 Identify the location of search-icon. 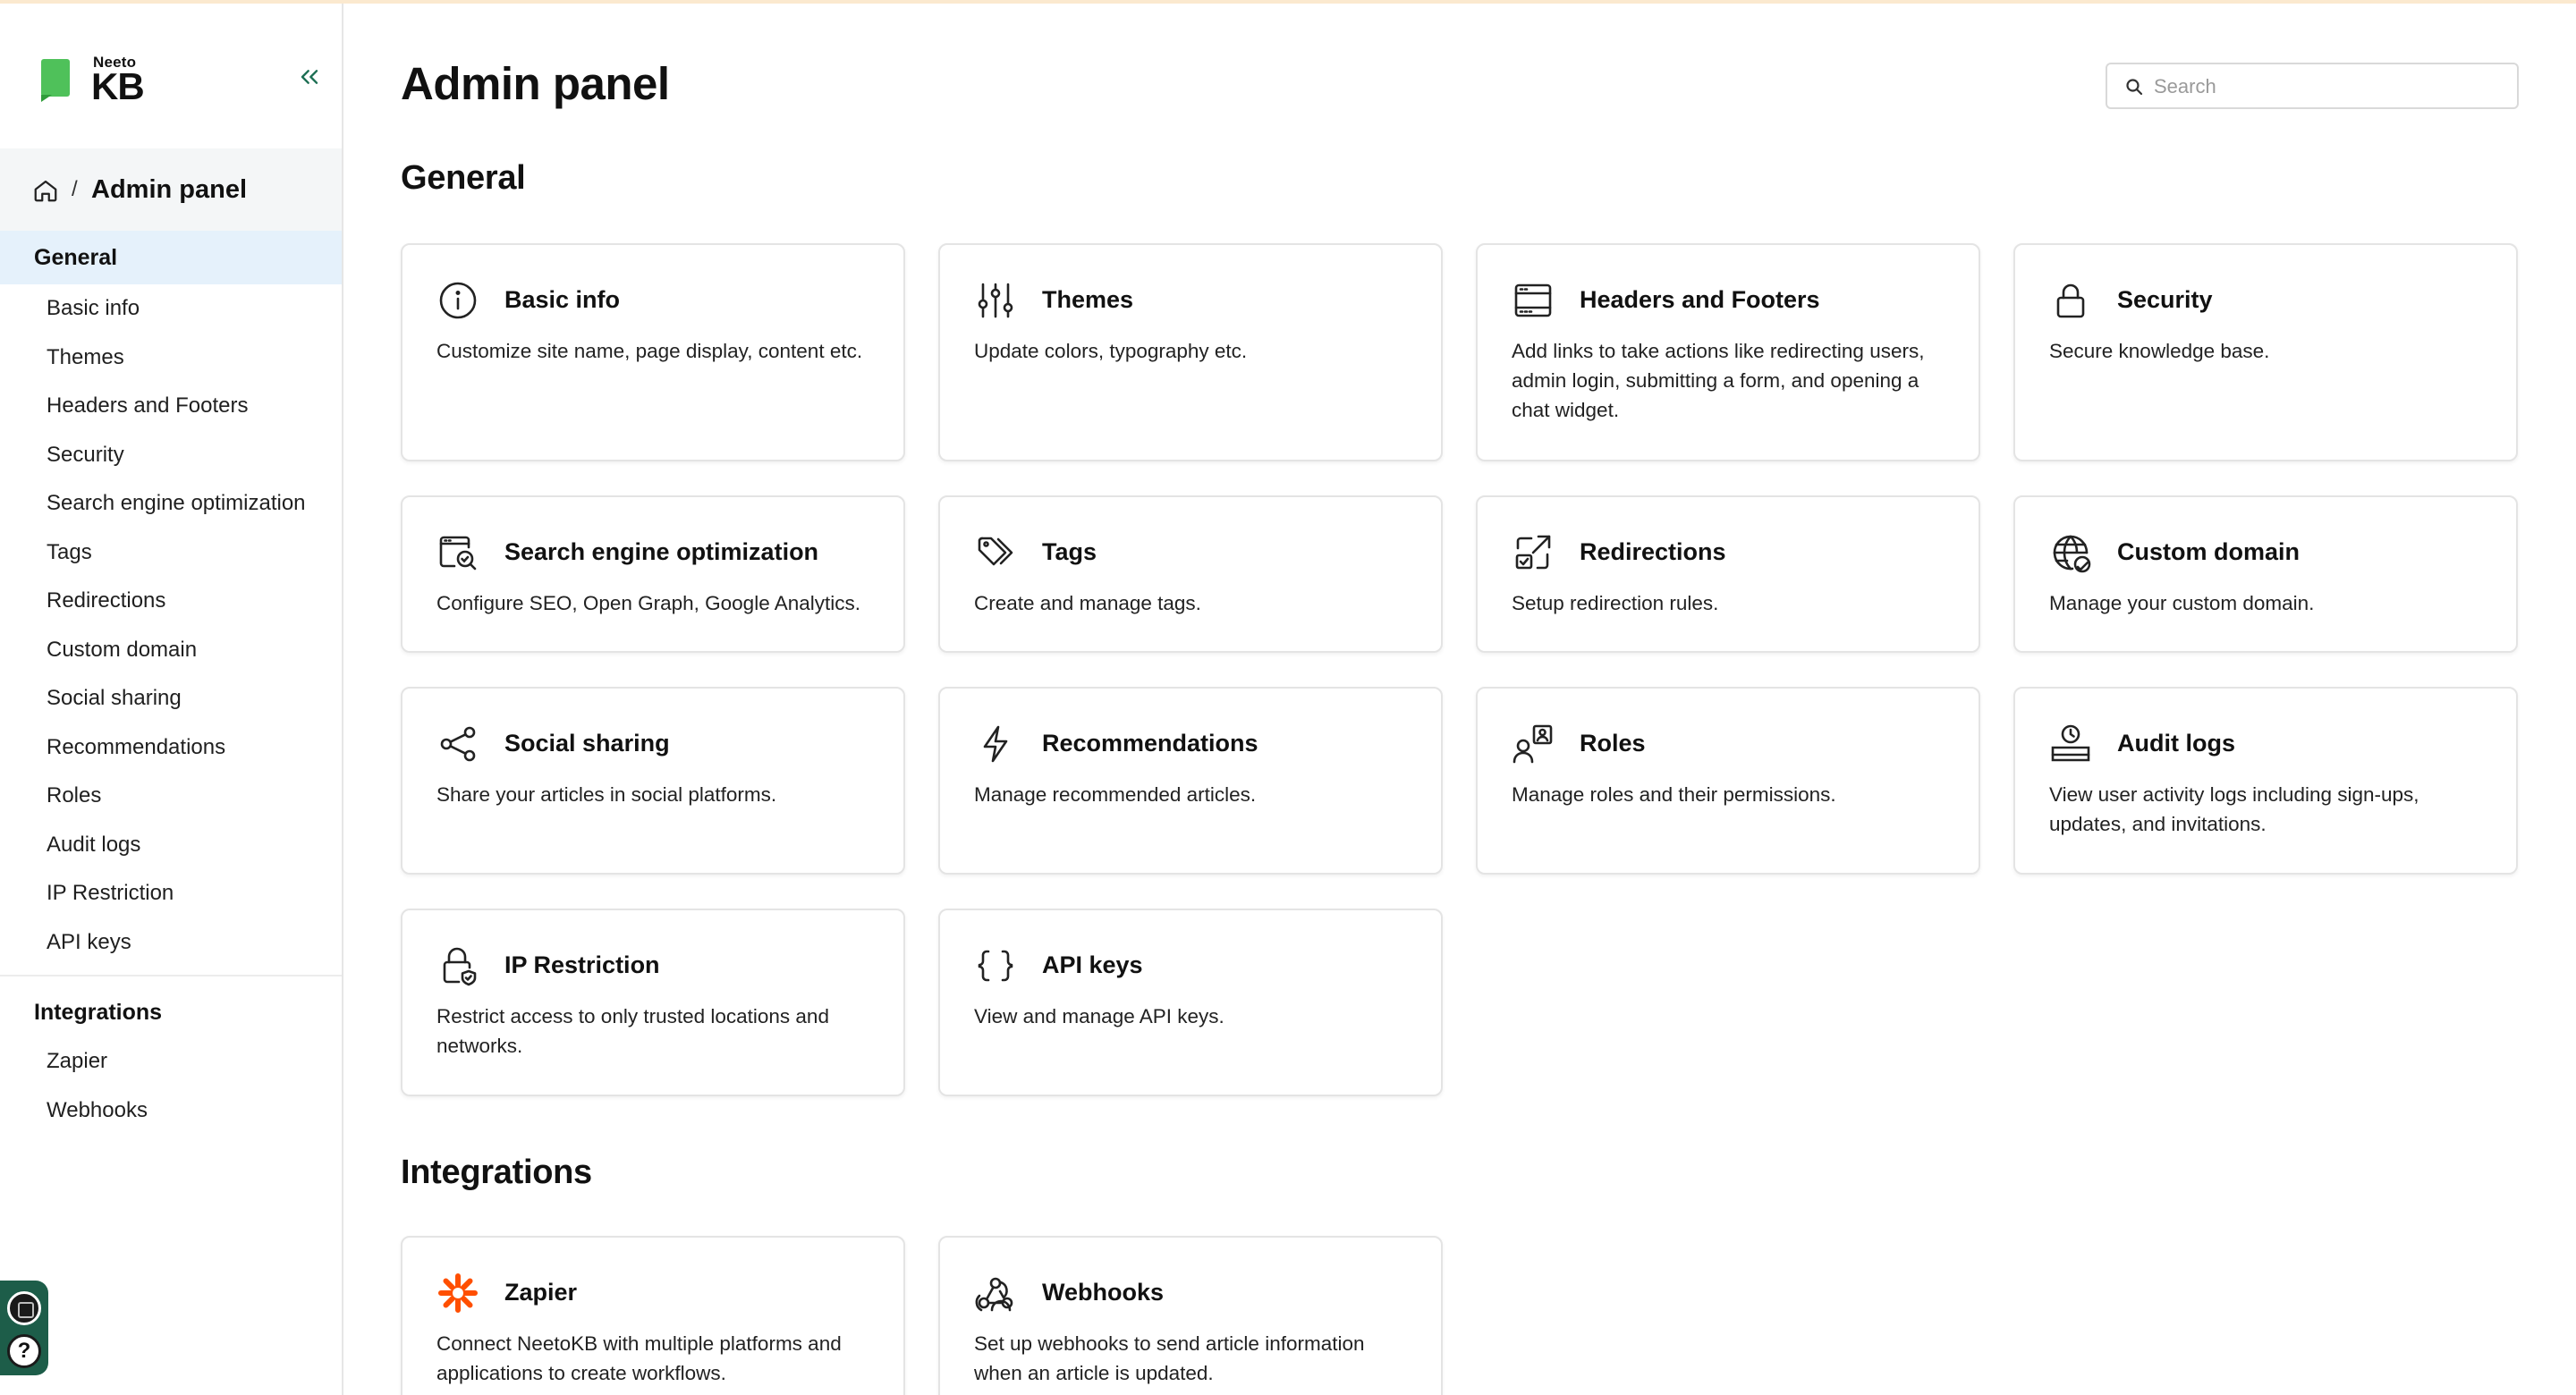
(2134, 86).